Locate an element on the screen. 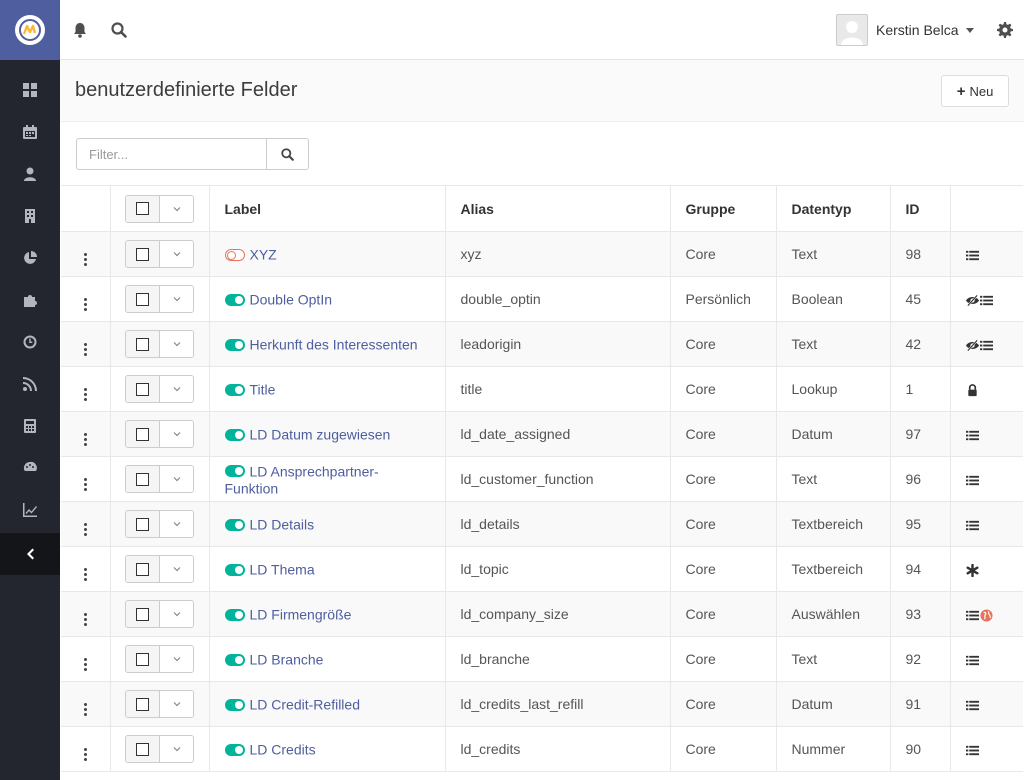 Image resolution: width=1024 pixels, height=780 pixels. sidebar-item-channels is located at coordinates (30, 384).